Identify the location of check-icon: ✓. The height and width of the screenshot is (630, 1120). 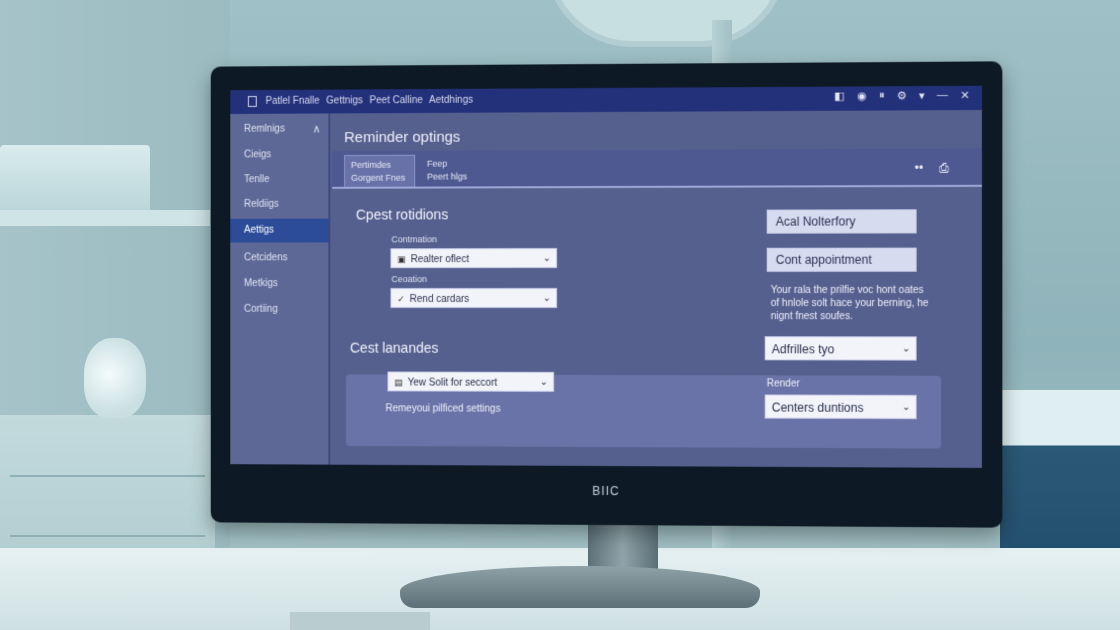
(401, 299).